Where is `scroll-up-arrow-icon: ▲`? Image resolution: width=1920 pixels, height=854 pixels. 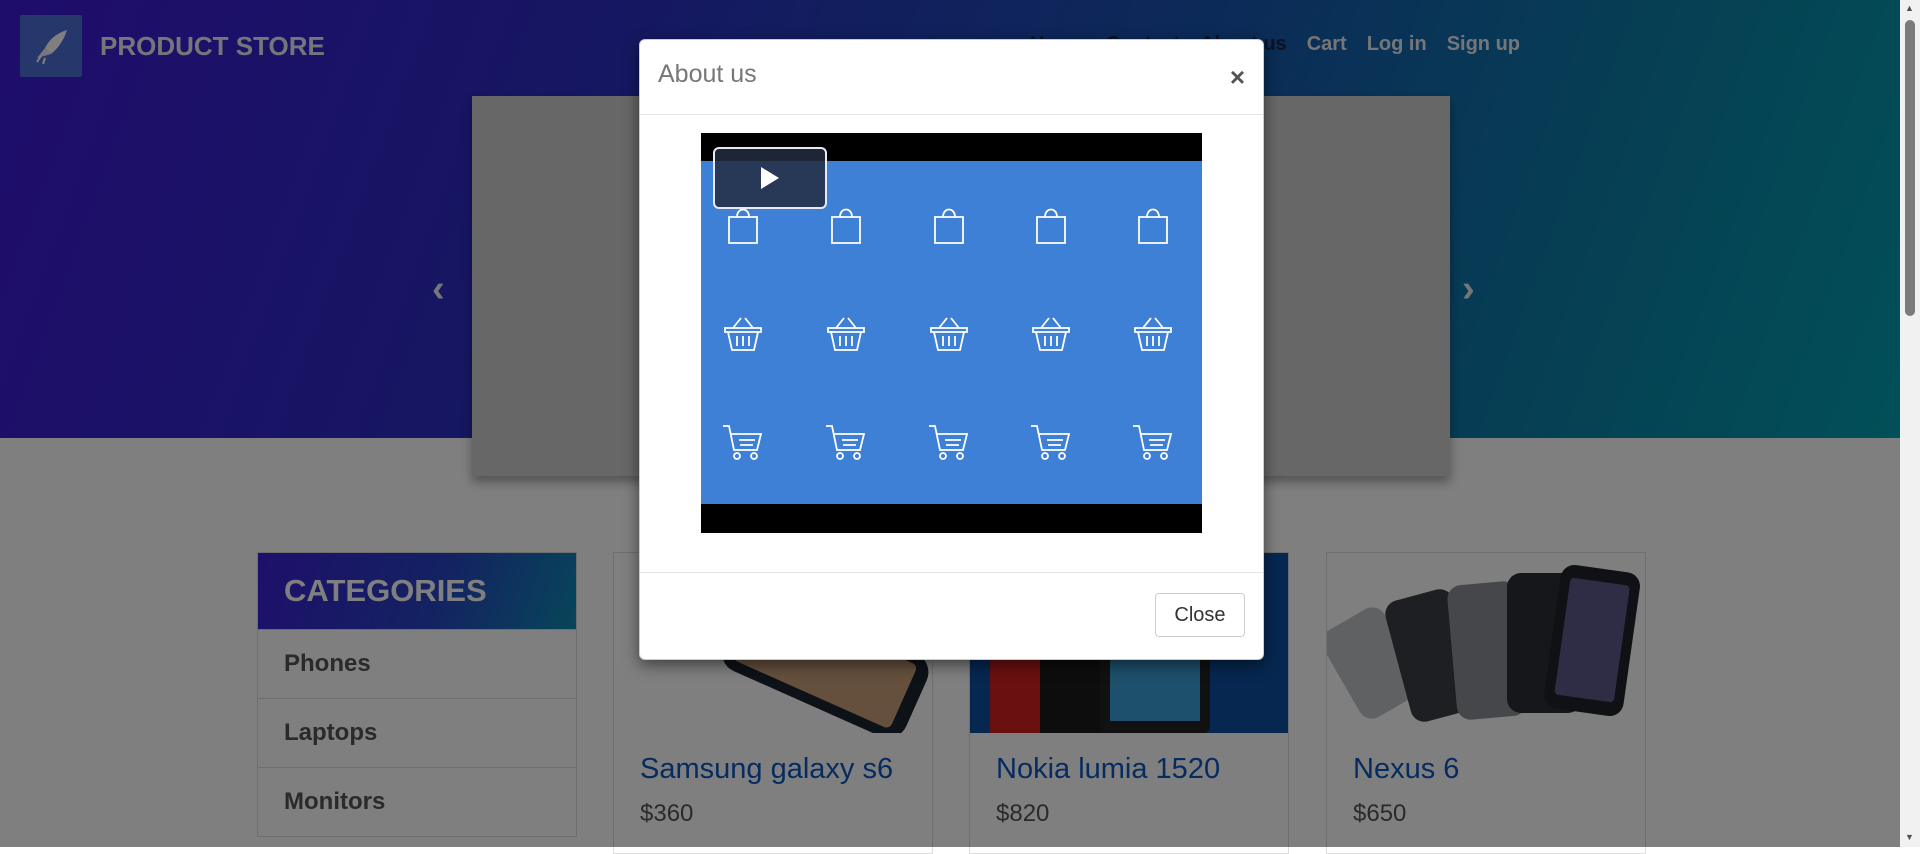 scroll-up-arrow-icon: ▲ is located at coordinates (1909, 8).